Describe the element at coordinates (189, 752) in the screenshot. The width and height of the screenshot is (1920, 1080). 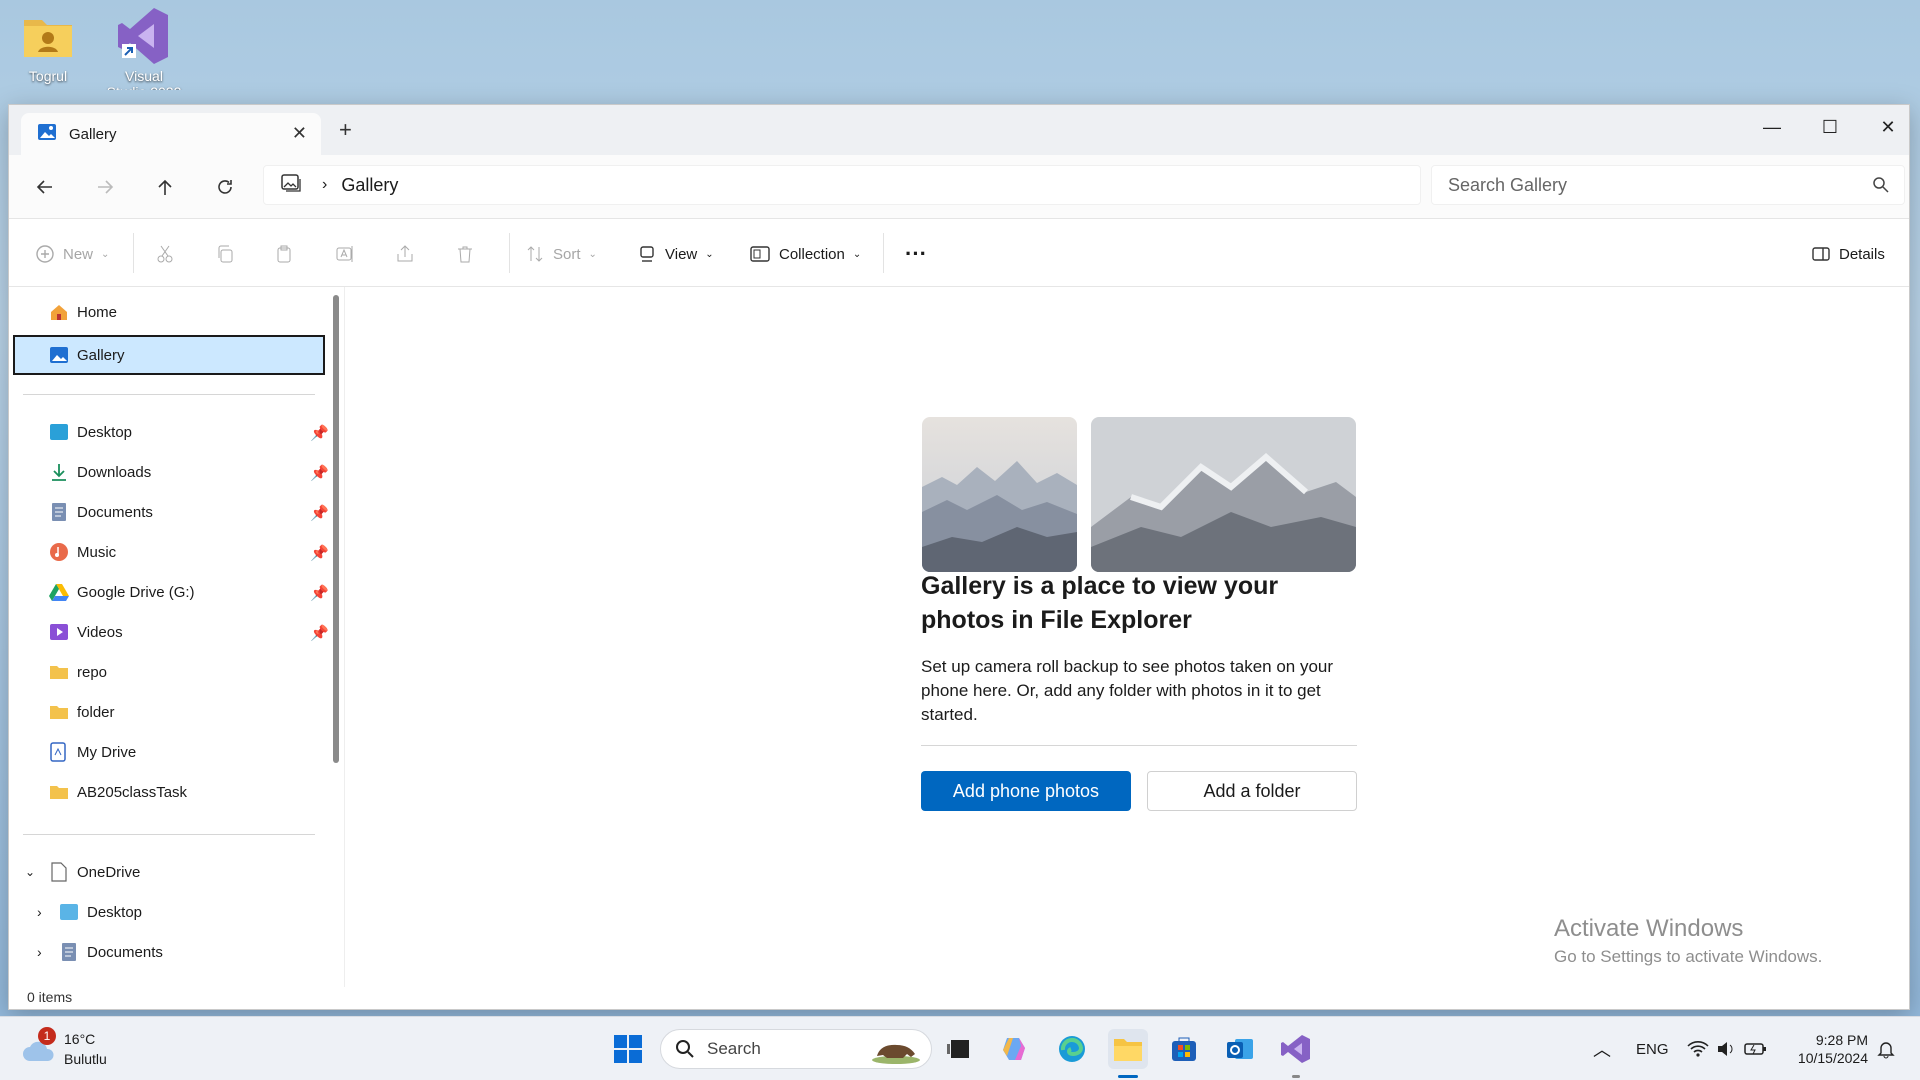
I see `nav-my-drive: My Drive` at that location.